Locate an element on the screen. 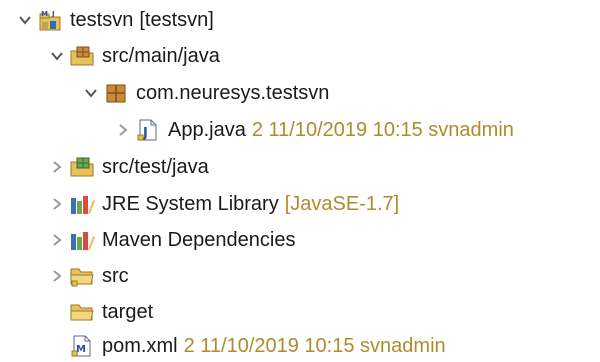 This screenshot has height=362, width=600. tree-item-app-java: J App.java 2 11/10/2019 10:15 svnadmin is located at coordinates (300, 130).